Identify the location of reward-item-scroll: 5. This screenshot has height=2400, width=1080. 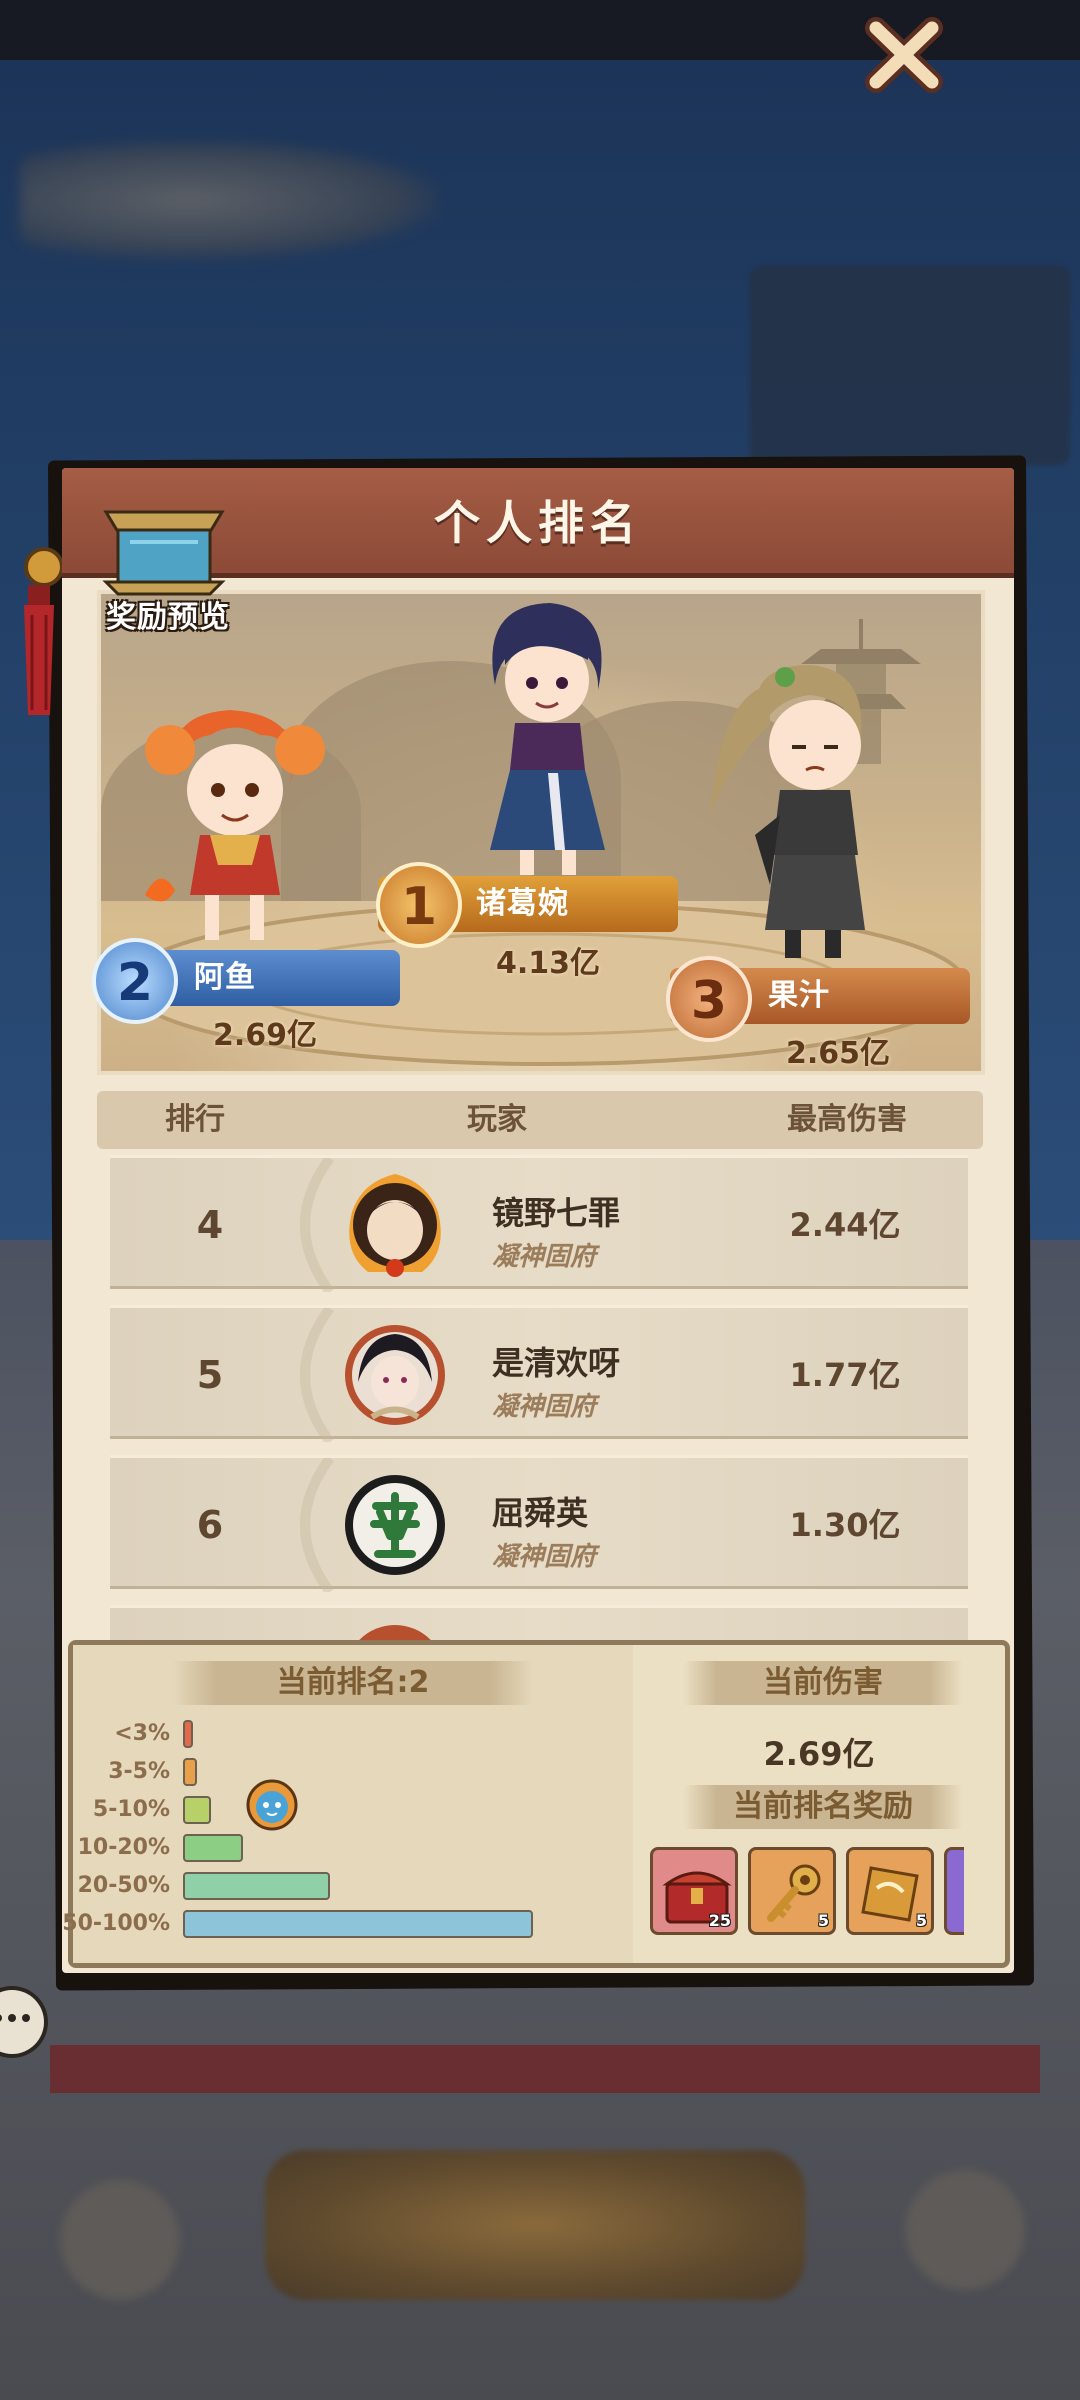
(890, 1891).